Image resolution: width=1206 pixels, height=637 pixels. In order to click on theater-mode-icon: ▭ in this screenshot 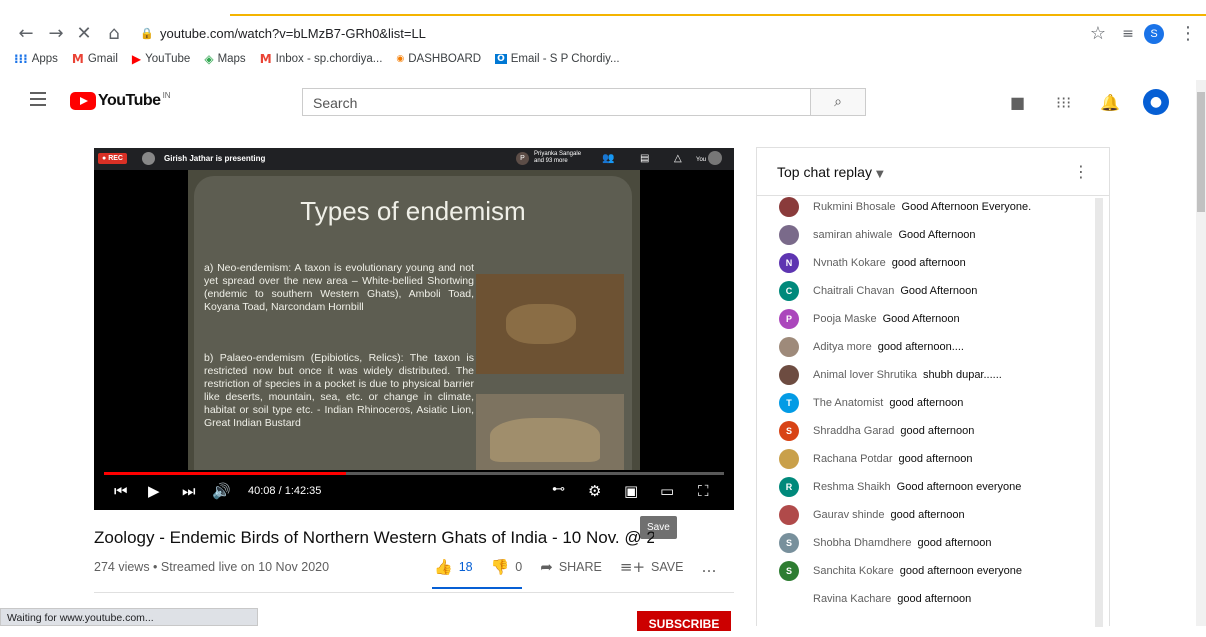, I will do `click(667, 491)`.